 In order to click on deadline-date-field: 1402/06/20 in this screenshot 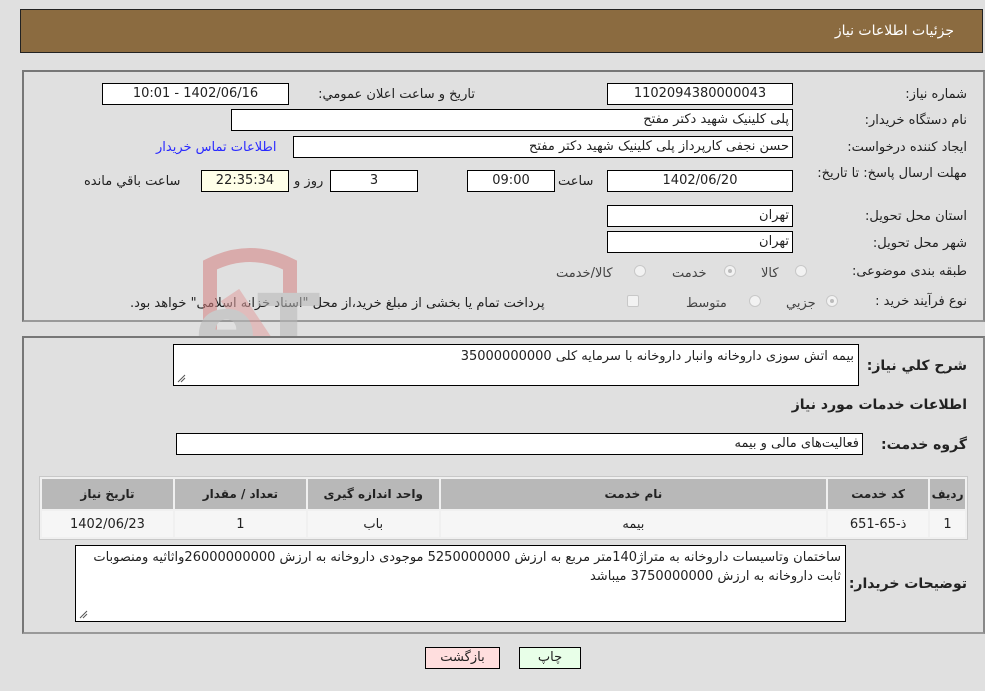, I will do `click(700, 181)`.